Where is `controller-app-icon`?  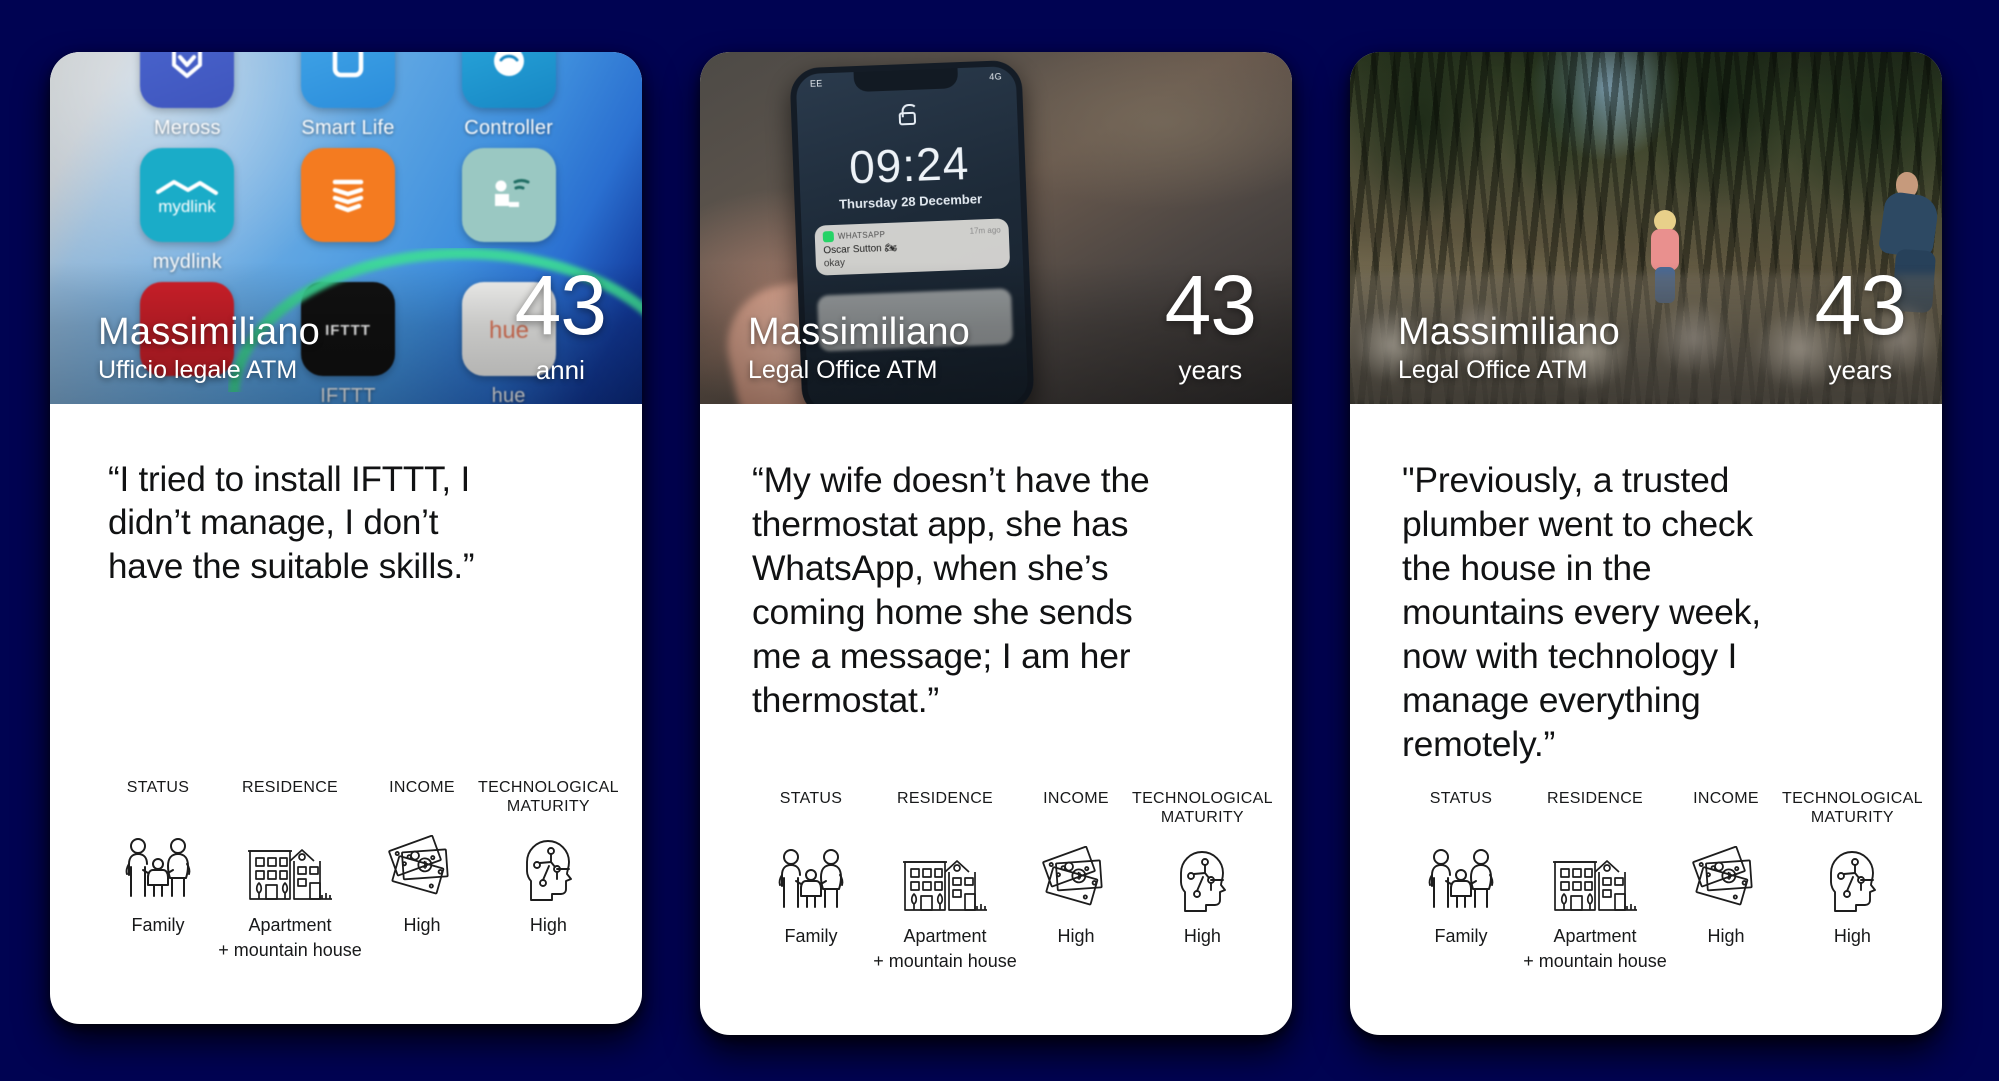 controller-app-icon is located at coordinates (508, 80).